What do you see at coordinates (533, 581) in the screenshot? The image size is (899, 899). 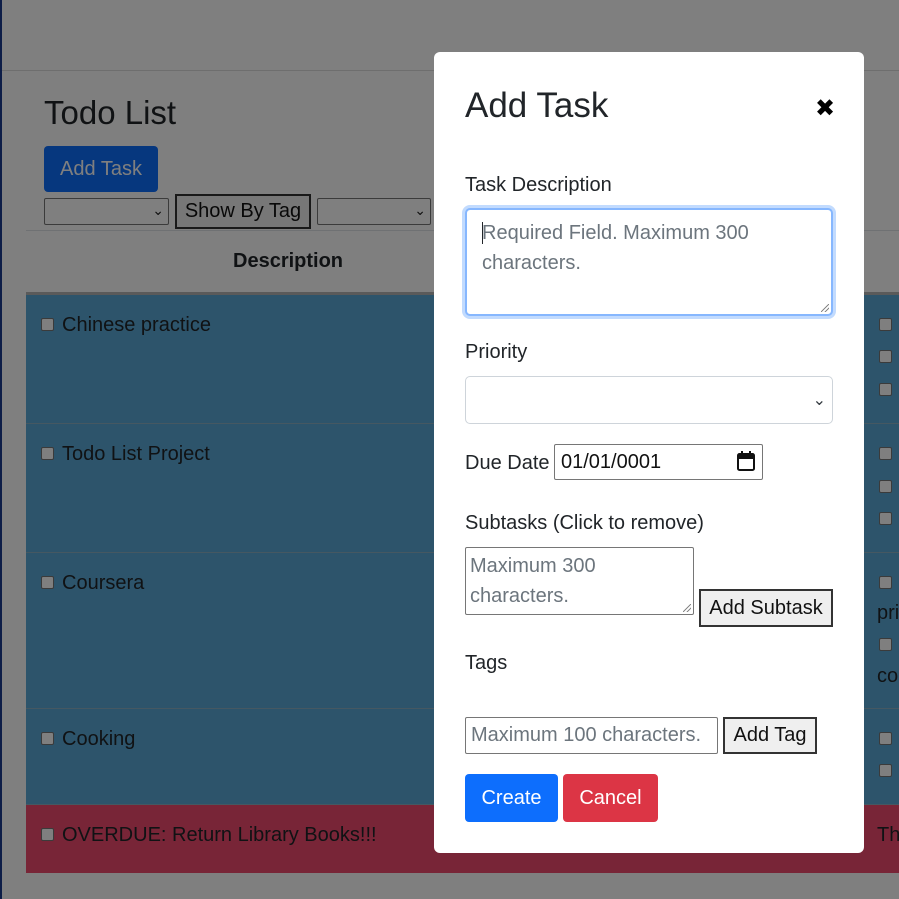 I see `subtask-placeholder: Maximum 300 characters.` at bounding box center [533, 581].